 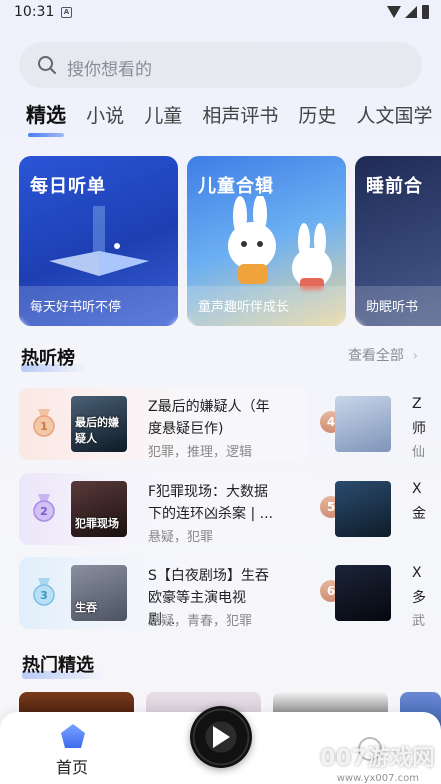 I want to click on svg-text: 2, so click(x=44, y=511).